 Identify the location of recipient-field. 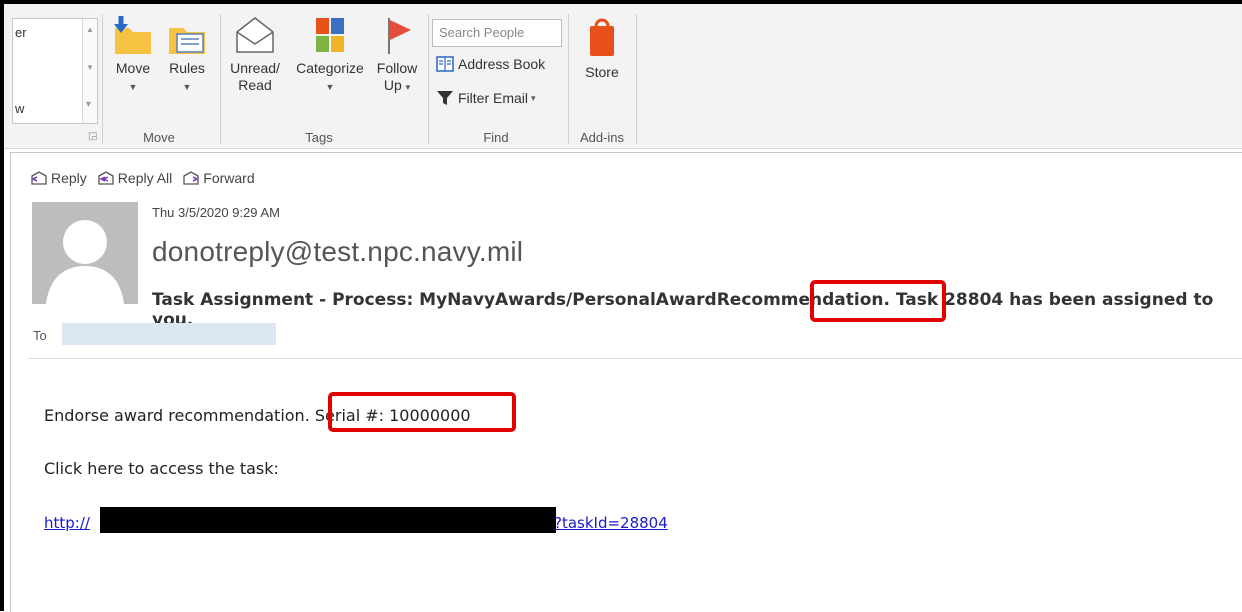
(169, 334).